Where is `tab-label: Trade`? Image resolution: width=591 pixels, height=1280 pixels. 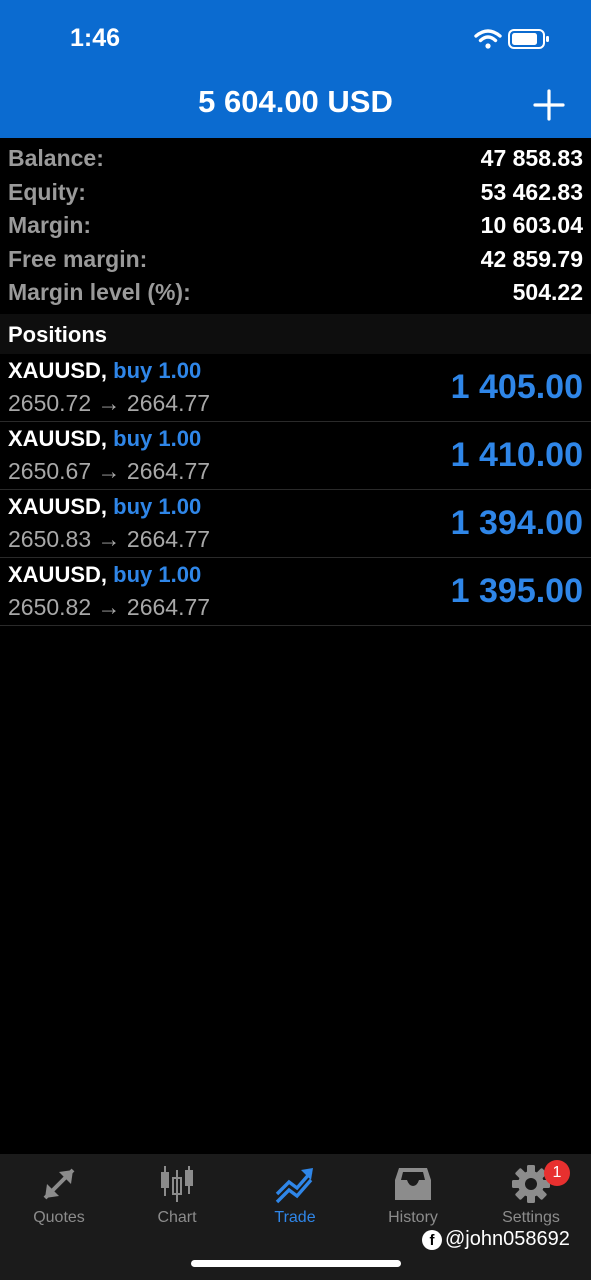 tab-label: Trade is located at coordinates (295, 1217).